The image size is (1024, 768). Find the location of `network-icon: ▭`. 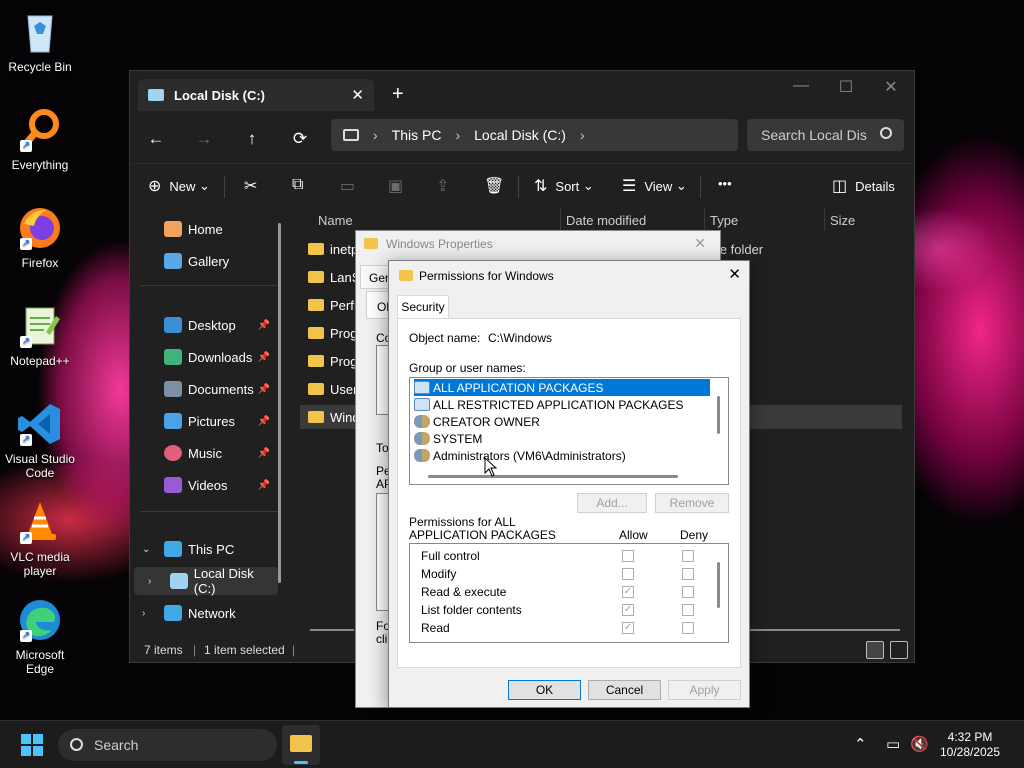

network-icon: ▭ is located at coordinates (893, 744).